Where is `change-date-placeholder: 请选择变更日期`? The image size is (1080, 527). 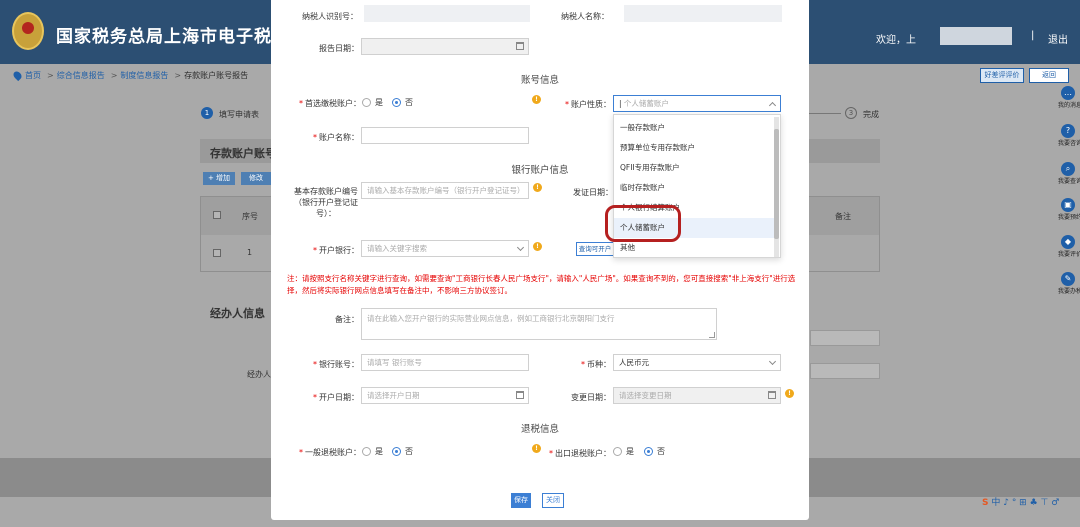
change-date-placeholder: 请选择变更日期 is located at coordinates (645, 395).